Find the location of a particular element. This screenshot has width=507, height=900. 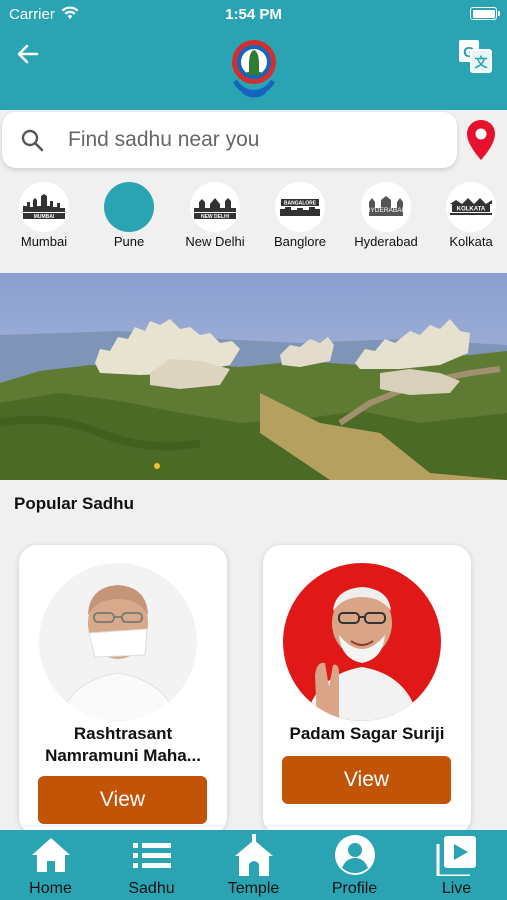

svg-text: HYDERABAD is located at coordinates (386, 210).